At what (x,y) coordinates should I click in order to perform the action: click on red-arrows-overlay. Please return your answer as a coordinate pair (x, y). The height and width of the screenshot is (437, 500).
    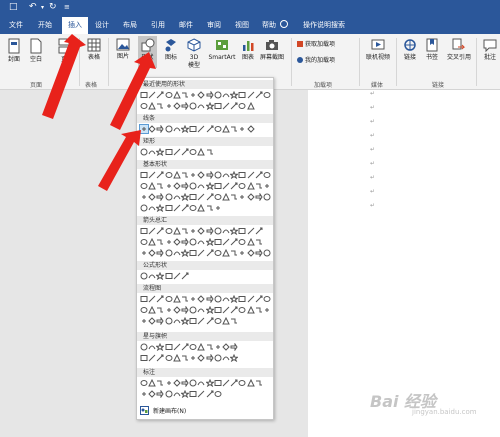
    Looking at the image, I should click on (99, 112).